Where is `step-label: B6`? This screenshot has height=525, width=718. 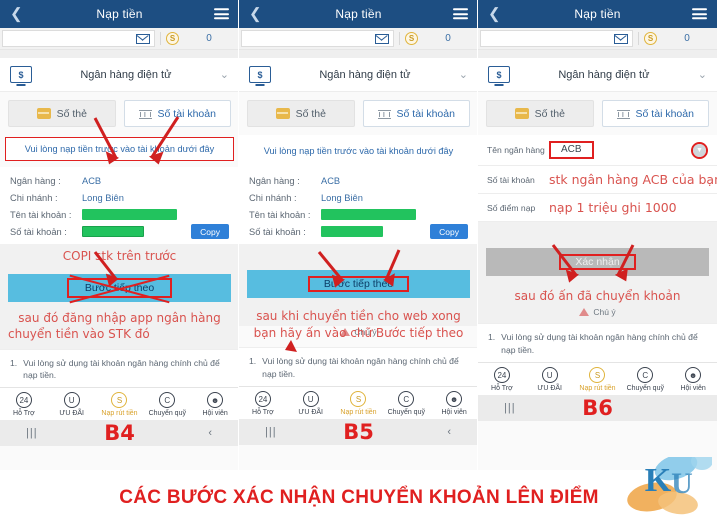
step-label: B6 is located at coordinates (597, 408).